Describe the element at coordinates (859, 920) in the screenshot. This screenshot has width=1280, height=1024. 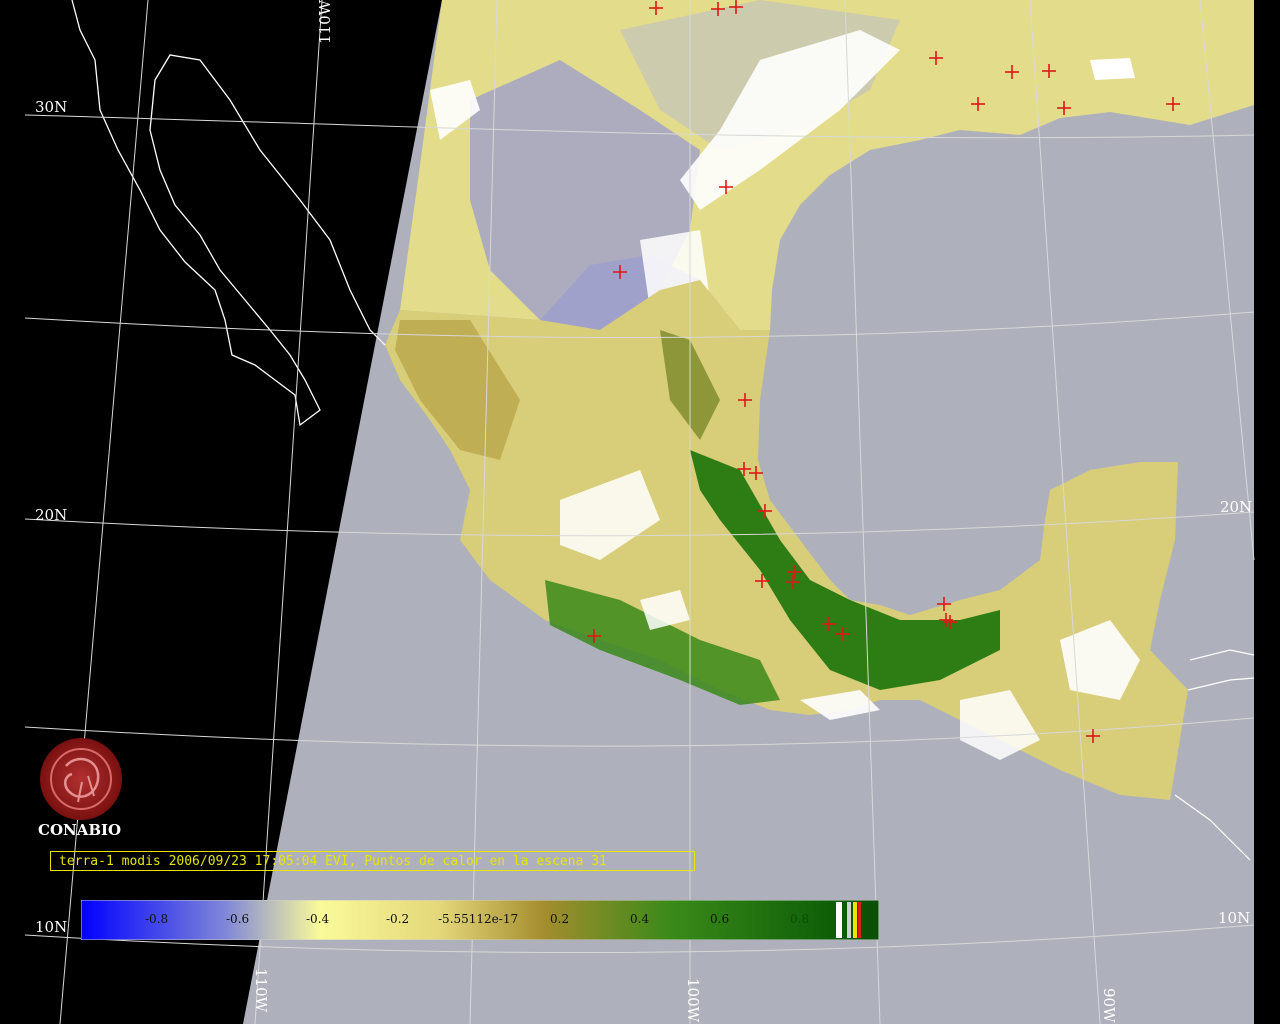
I see `colorbar-swatch-red` at that location.